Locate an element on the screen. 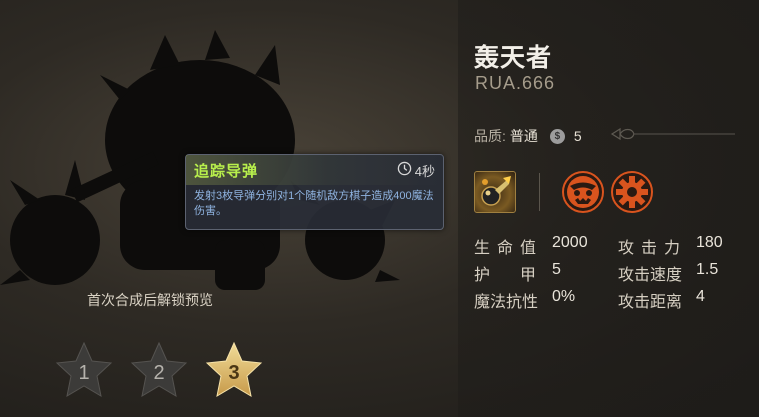 This screenshot has height=417, width=759. stat-attack-value: 180 is located at coordinates (709, 242).